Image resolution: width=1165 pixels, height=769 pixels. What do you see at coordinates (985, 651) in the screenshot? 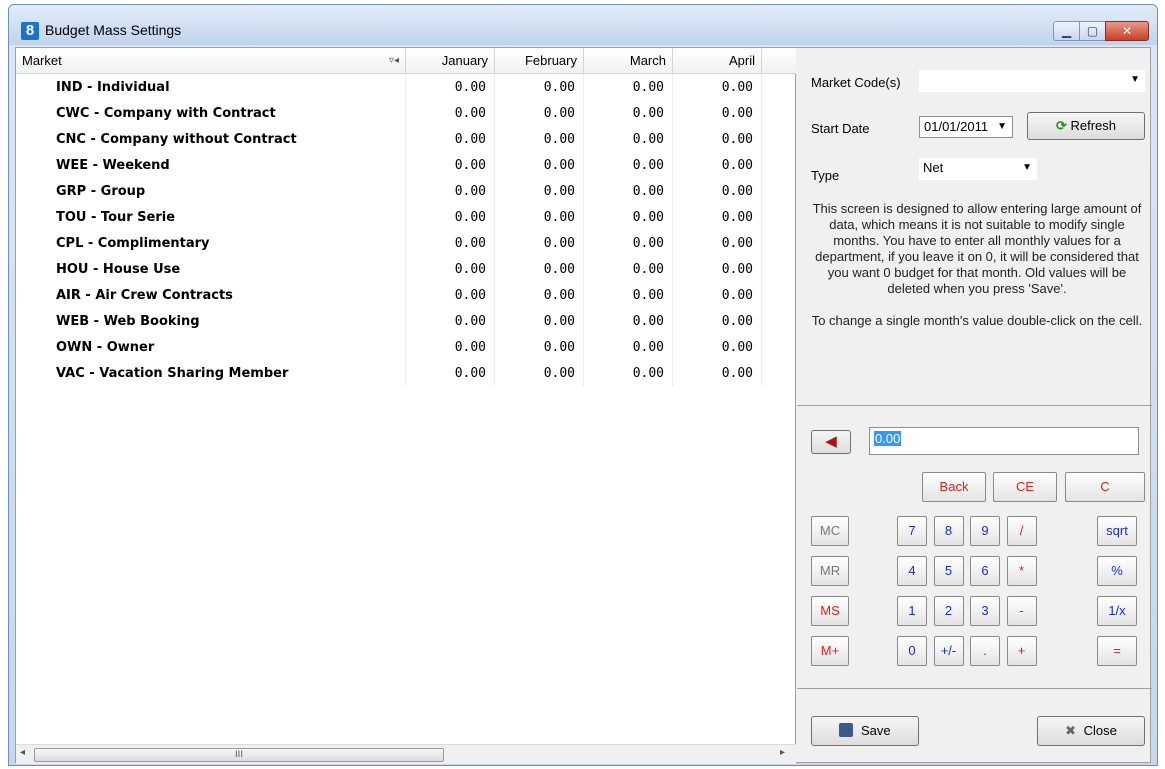
I see `calc-key: .` at bounding box center [985, 651].